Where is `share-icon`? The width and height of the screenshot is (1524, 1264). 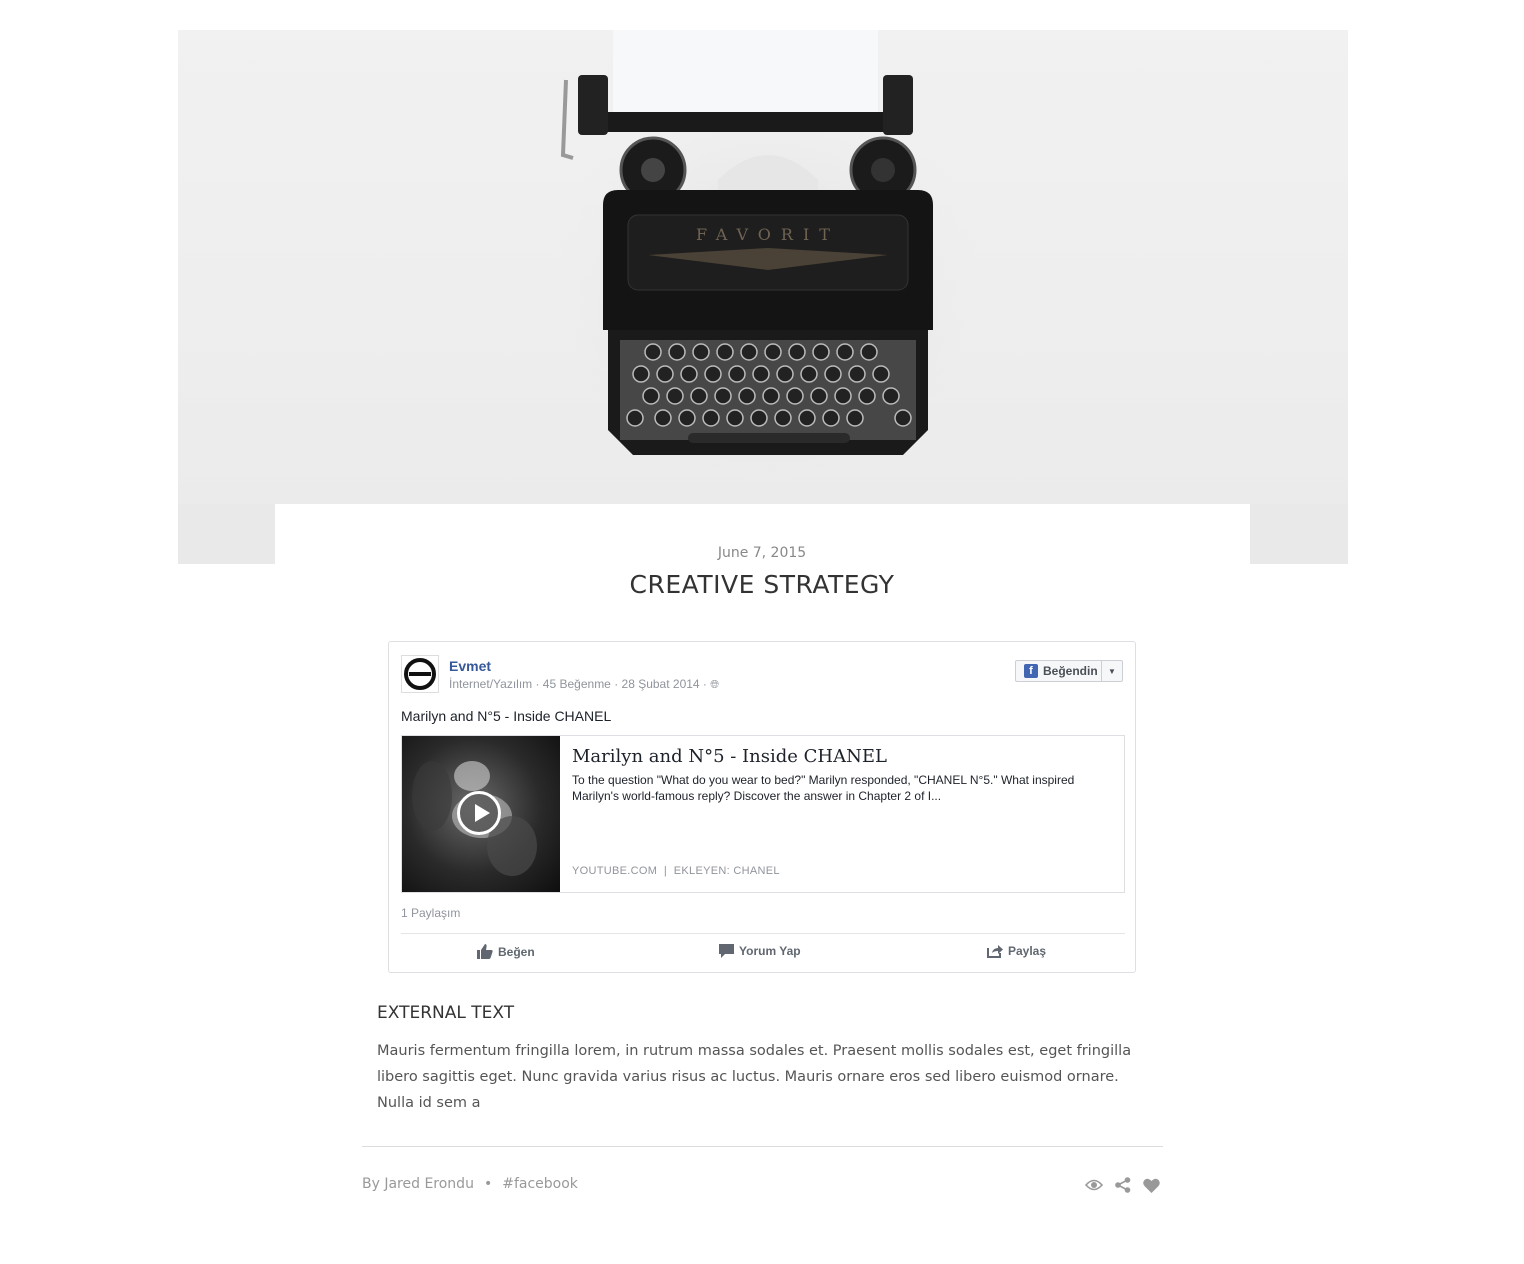
share-icon is located at coordinates (1123, 1185).